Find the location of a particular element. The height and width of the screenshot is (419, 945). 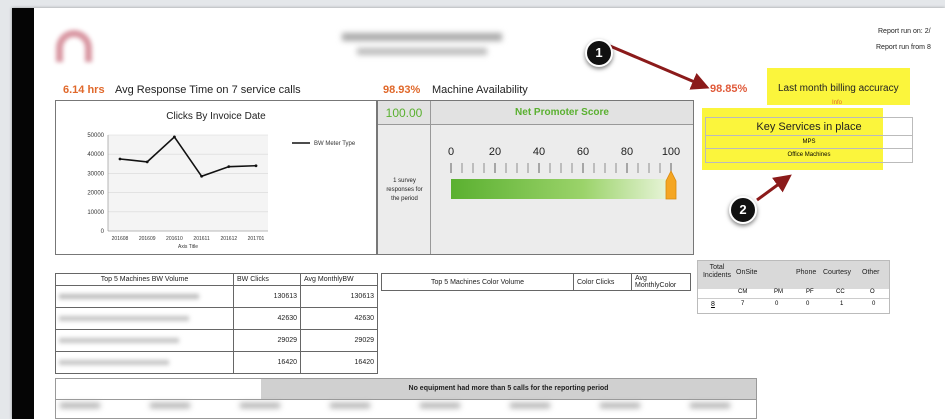

bw-clicks-cell: 42630 is located at coordinates (267, 318).